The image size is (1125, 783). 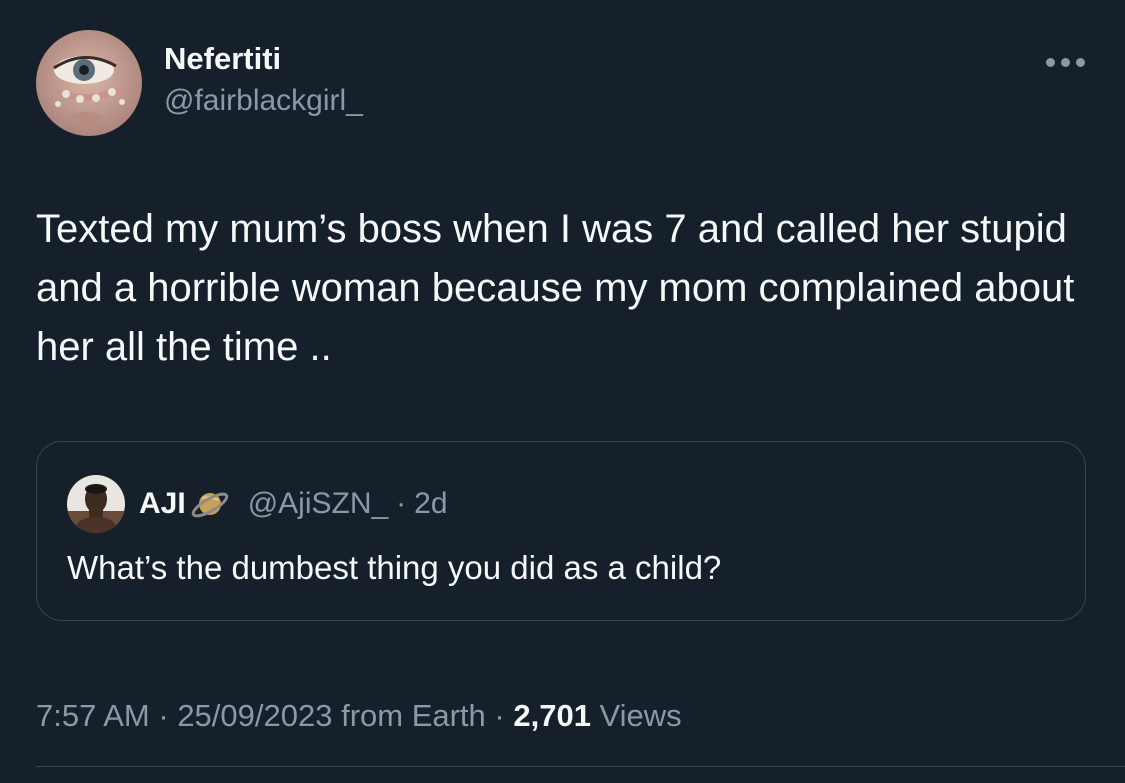 I want to click on tweet-header: Nefertiti @fairblackgirl_, so click(x=199, y=83).